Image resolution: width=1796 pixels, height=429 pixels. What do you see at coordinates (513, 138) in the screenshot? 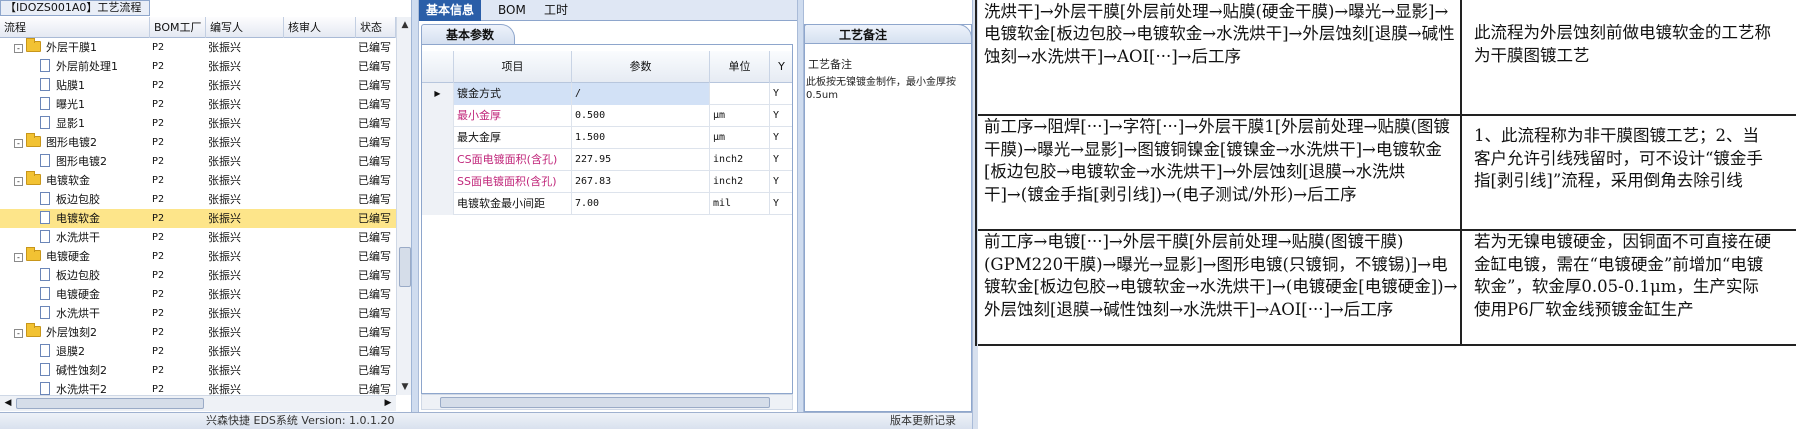
I see `param-item: 最大金厚` at bounding box center [513, 138].